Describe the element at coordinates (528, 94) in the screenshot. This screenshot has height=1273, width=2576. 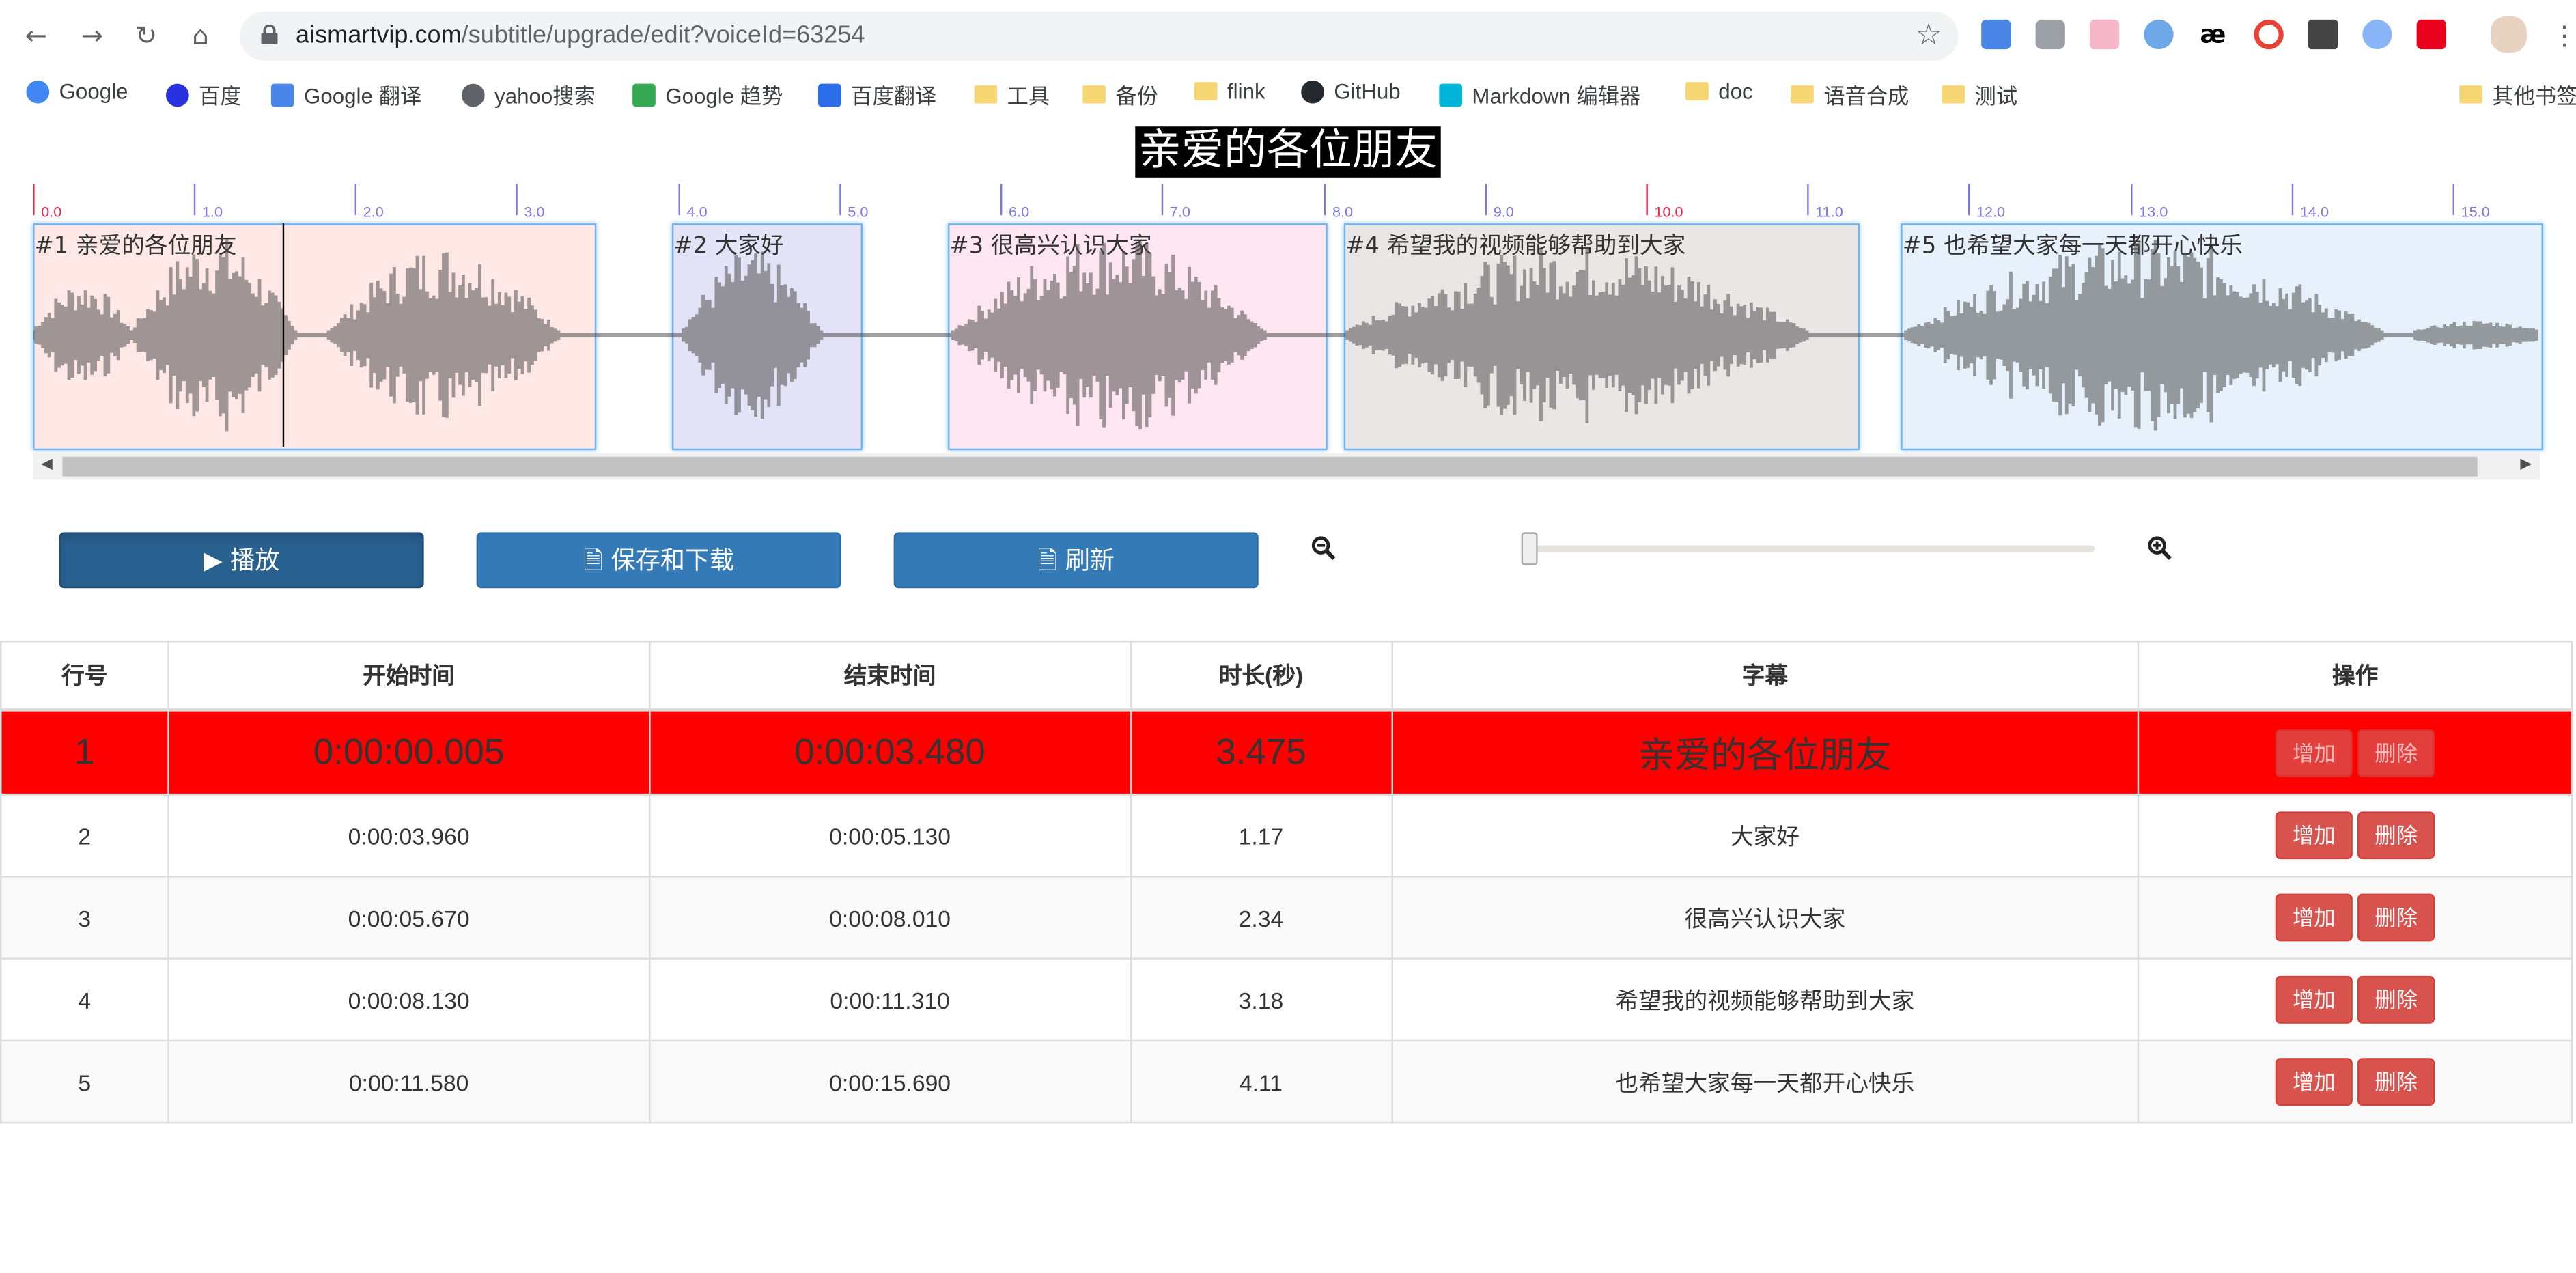
I see `bookmark-yahoo: yahoo搜索` at that location.